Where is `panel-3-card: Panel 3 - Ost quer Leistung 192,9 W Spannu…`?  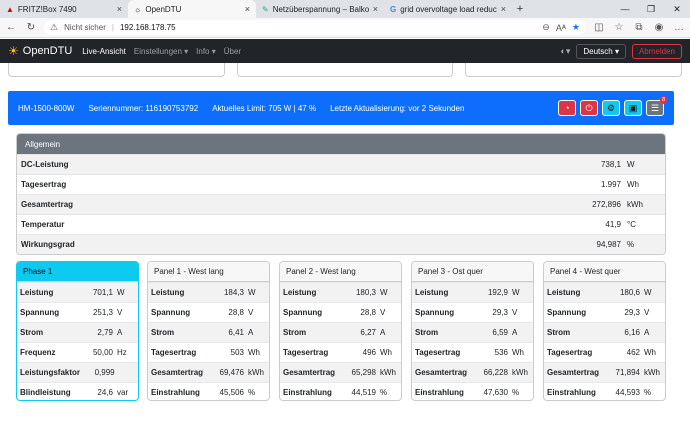 panel-3-card: Panel 3 - Ost quer Leistung 192,9 W Spannu… is located at coordinates (472, 331).